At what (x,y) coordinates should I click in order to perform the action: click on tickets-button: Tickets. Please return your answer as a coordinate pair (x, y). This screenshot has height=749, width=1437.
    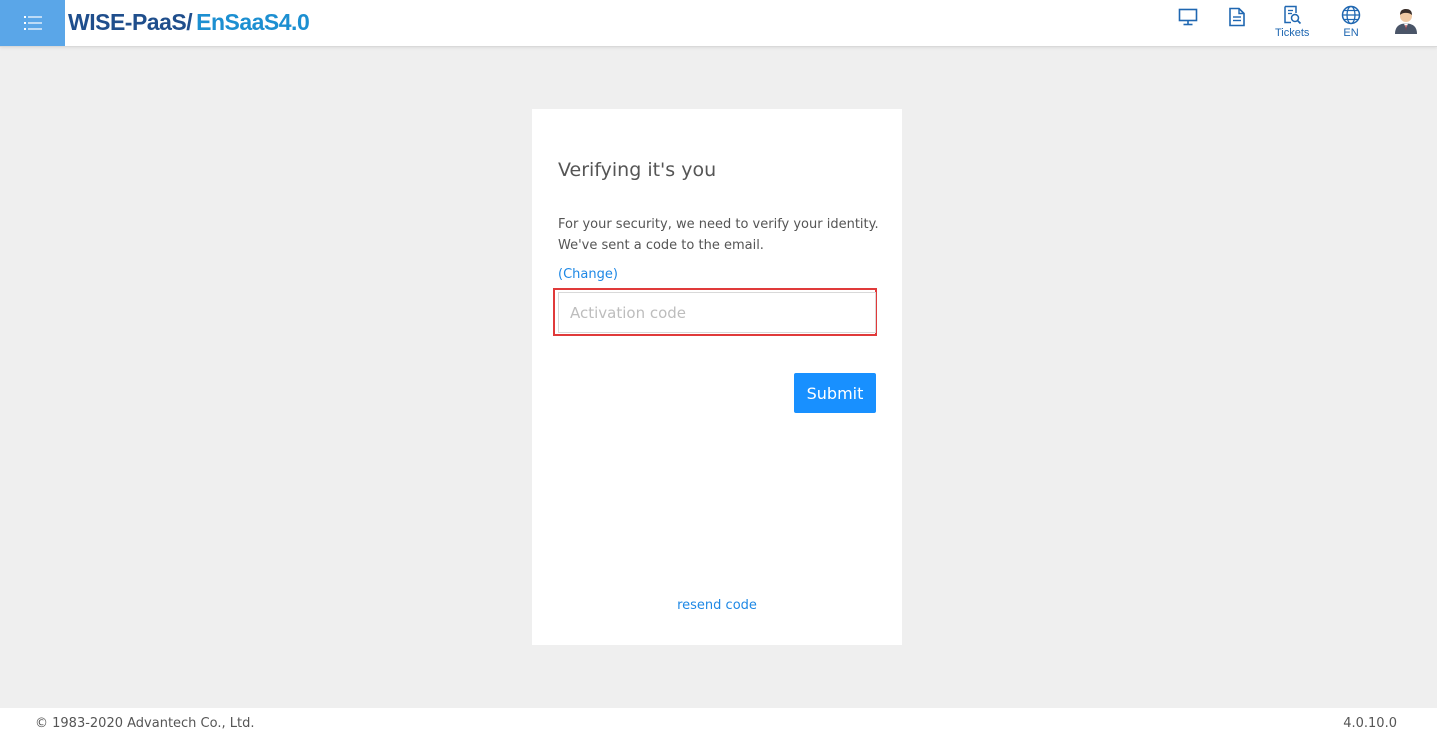
    Looking at the image, I should click on (1292, 22).